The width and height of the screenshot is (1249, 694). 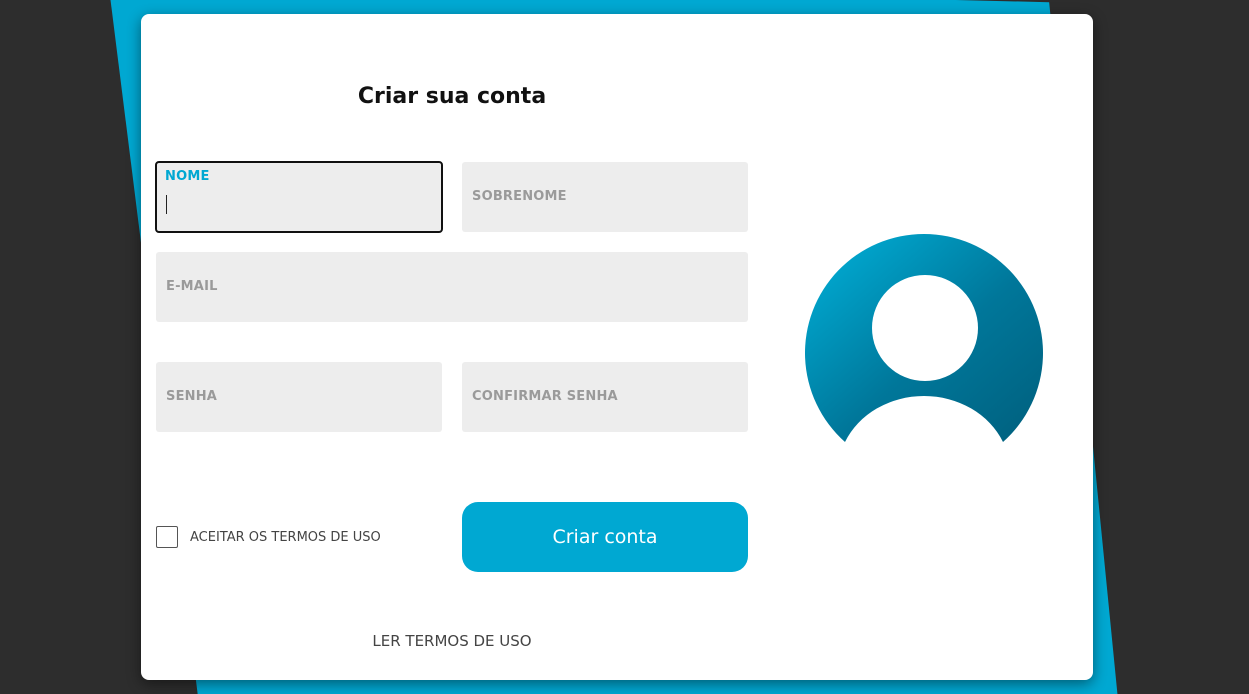 I want to click on create-account-button: Criar conta, so click(x=605, y=537).